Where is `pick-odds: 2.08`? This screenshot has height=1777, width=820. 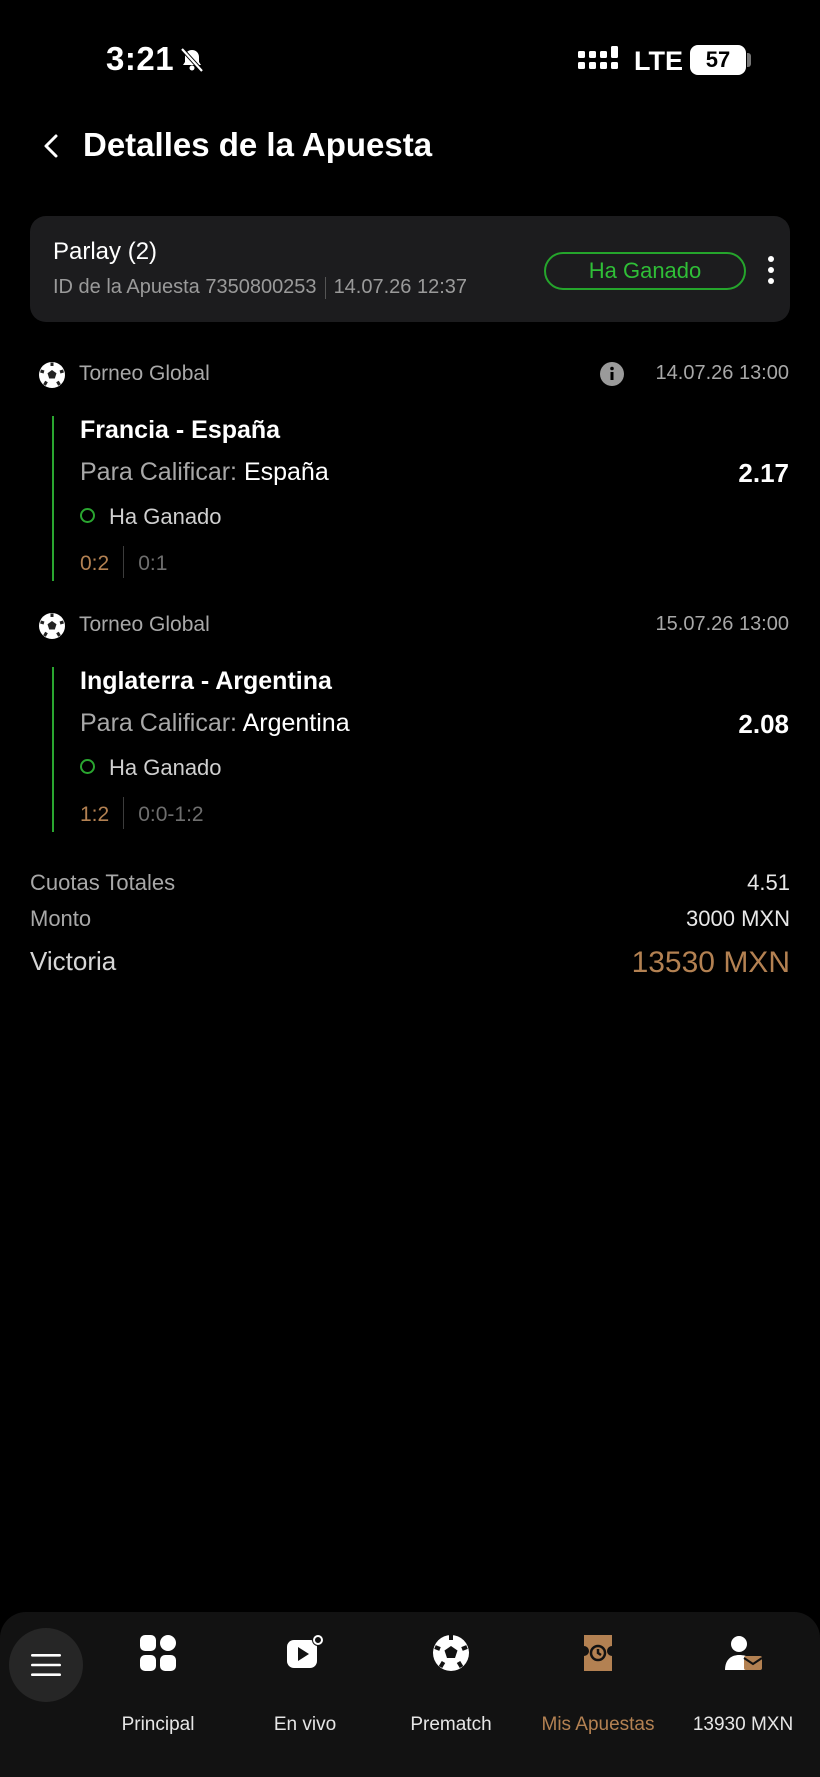 pick-odds: 2.08 is located at coordinates (763, 724).